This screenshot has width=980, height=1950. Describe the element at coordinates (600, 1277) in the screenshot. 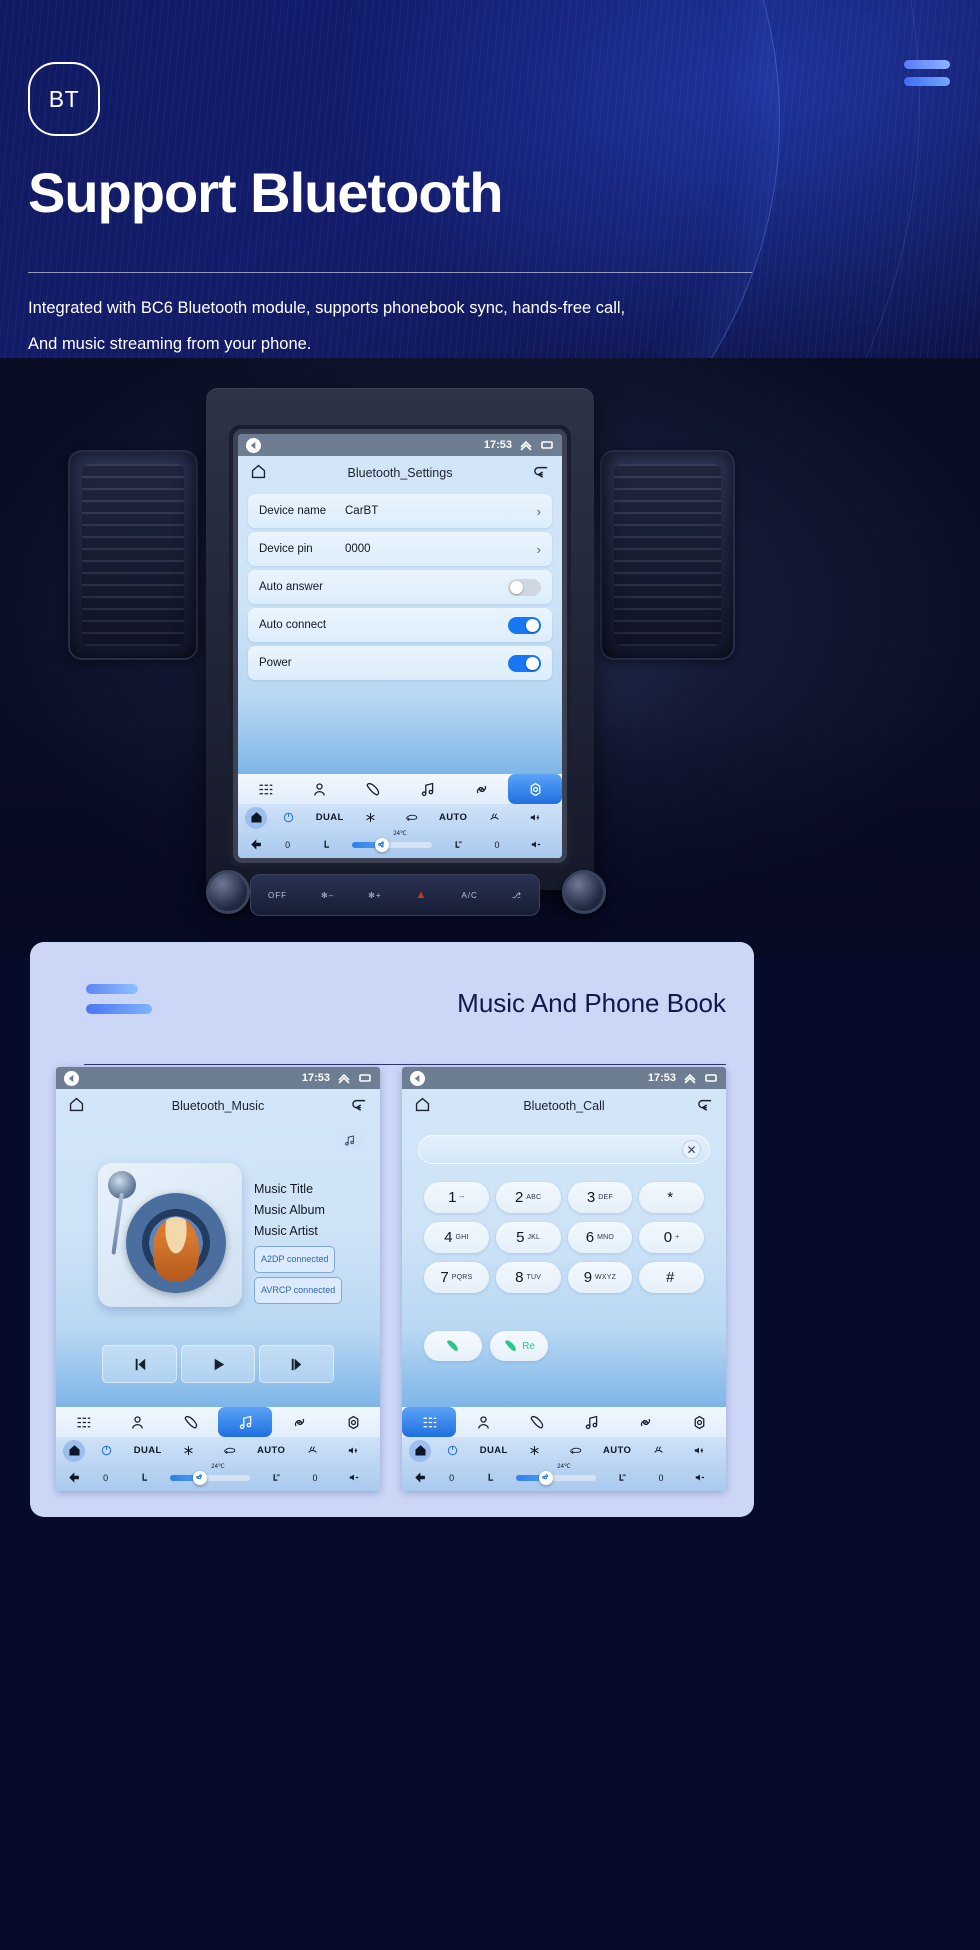

I see `dialpad-key-9: 9 WXYZ` at that location.